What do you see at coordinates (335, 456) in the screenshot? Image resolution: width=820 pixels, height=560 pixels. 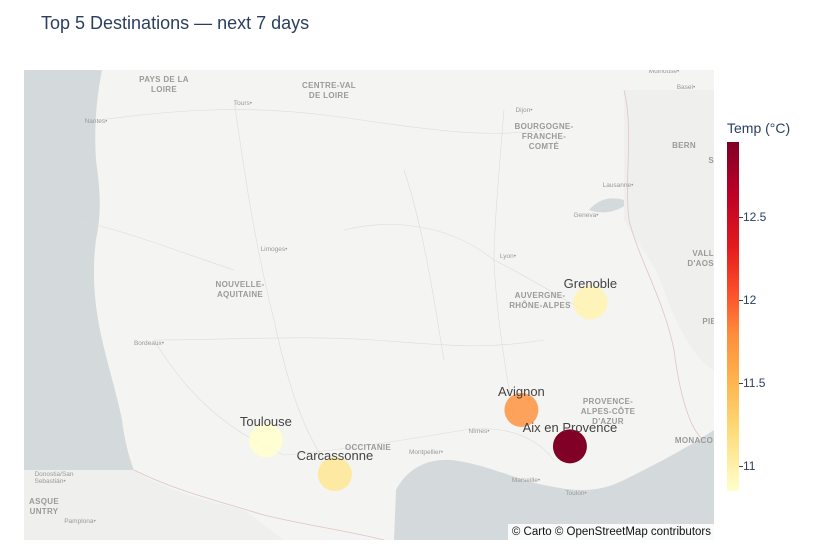 I see `destination-label: Carcassonne` at bounding box center [335, 456].